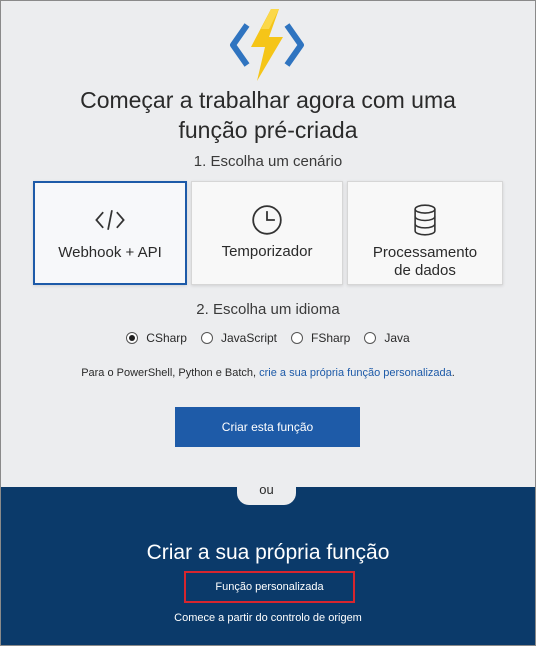 The height and width of the screenshot is (646, 536). Describe the element at coordinates (397, 338) in the screenshot. I see `language-label: Java` at that location.